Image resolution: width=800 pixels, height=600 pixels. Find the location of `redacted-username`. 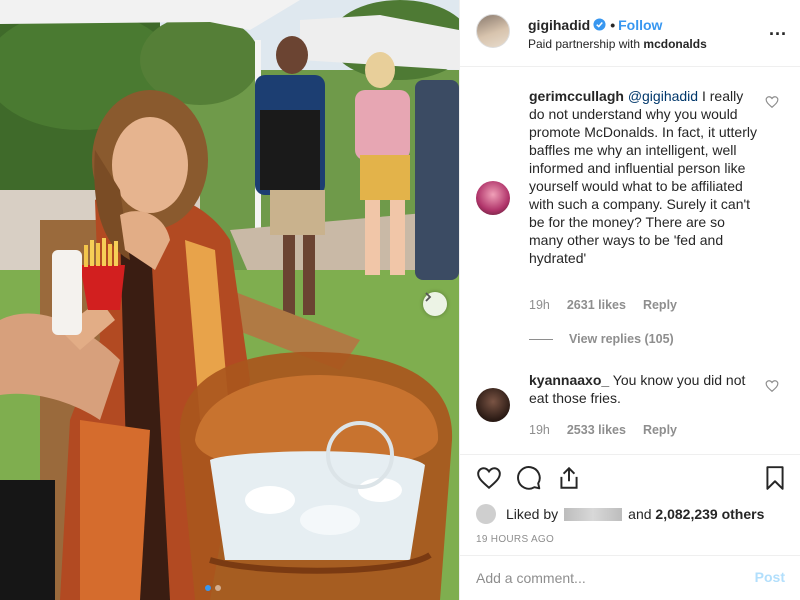

redacted-username is located at coordinates (593, 514).